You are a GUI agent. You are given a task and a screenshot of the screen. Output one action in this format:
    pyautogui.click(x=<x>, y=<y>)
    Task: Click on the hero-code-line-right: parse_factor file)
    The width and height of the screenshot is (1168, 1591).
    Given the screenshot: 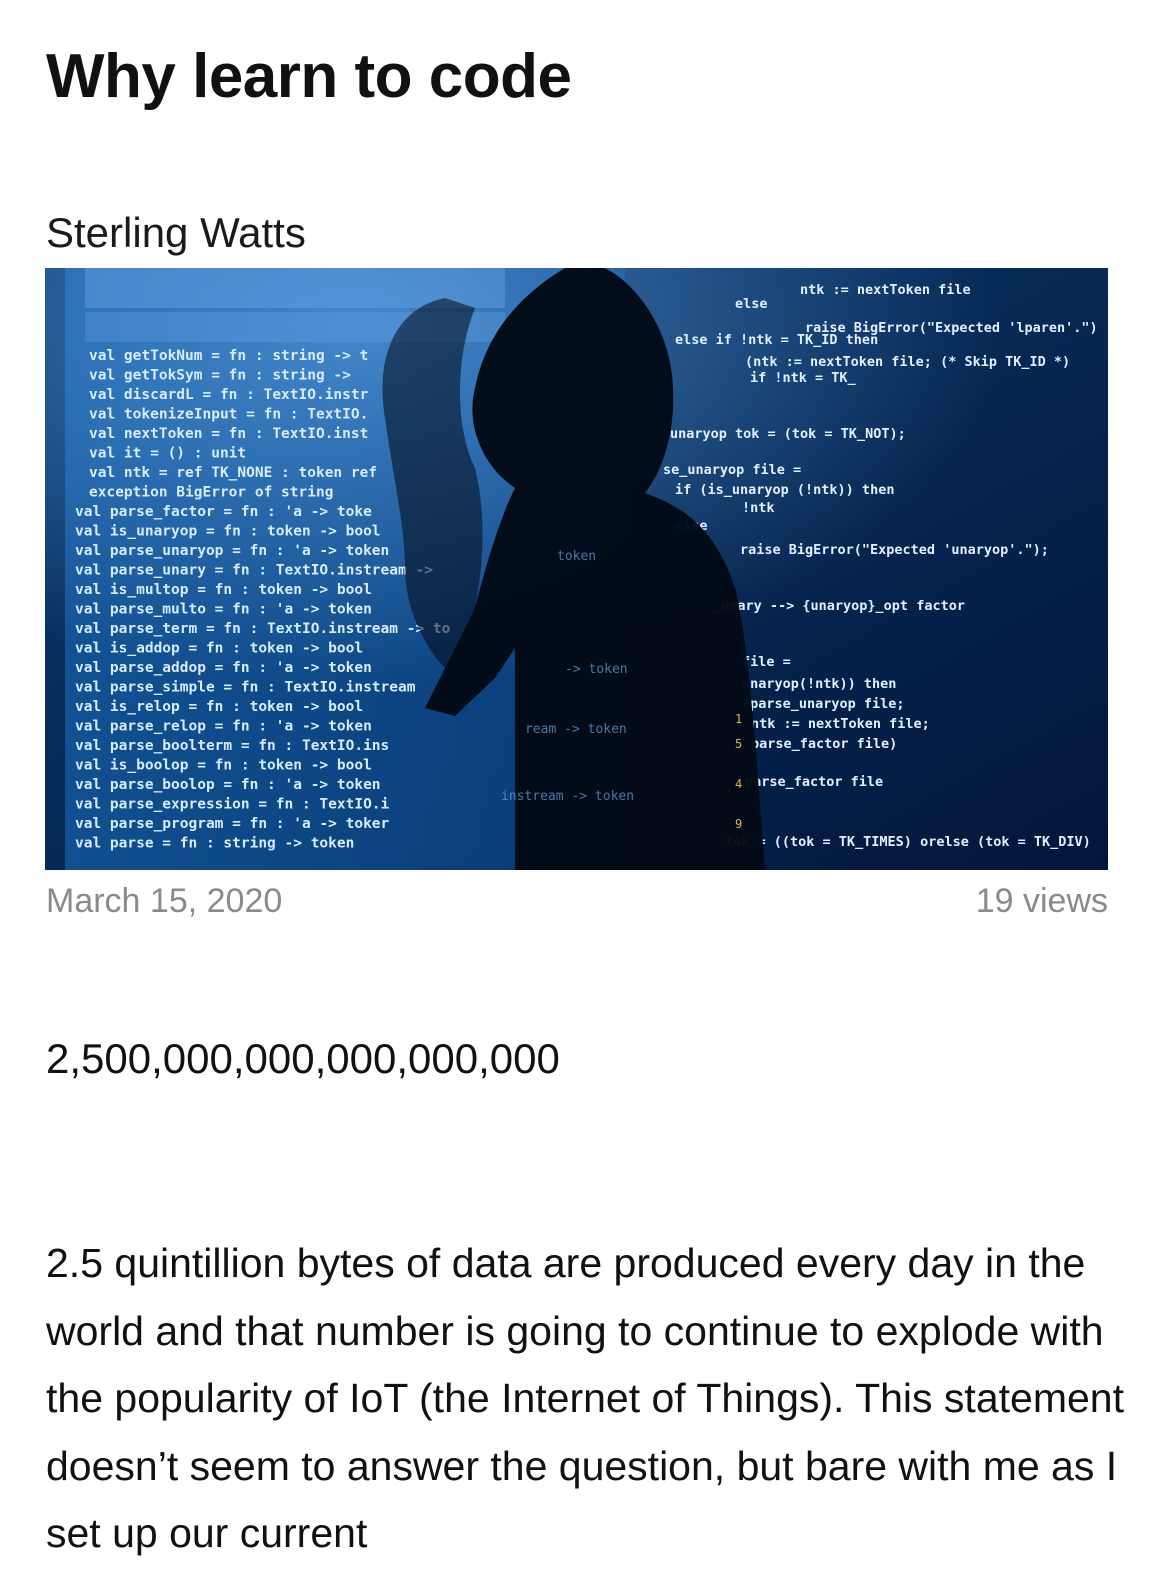 What is the action you would take?
    pyautogui.click(x=824, y=744)
    